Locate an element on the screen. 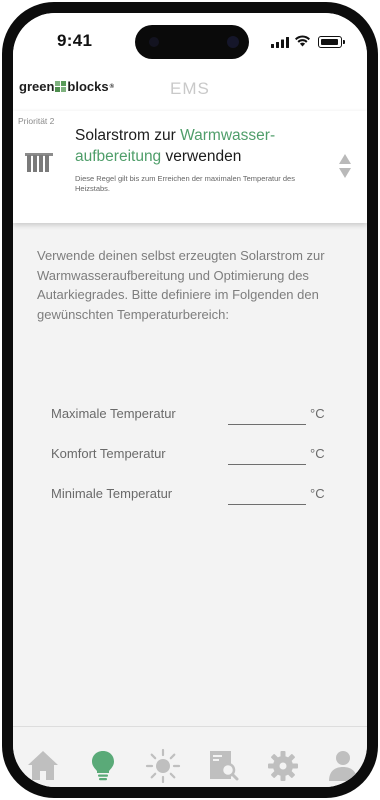  min-temperature-row: Minimale Temperatur °C is located at coordinates (191, 495).